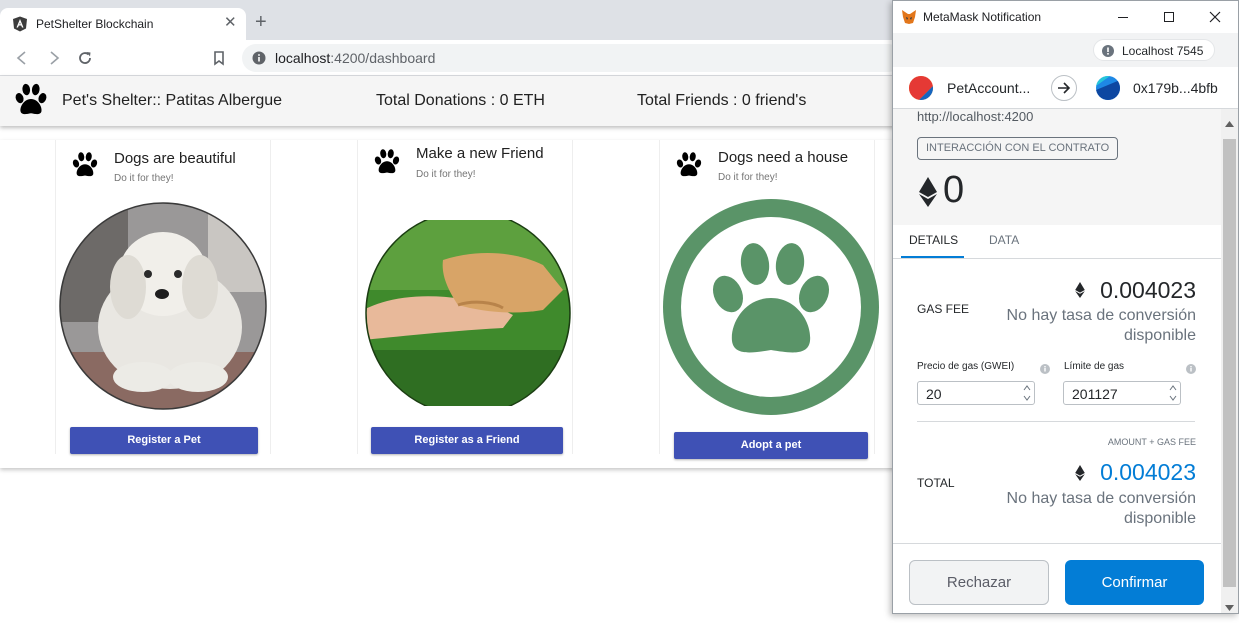 This screenshot has height=637, width=1239. What do you see at coordinates (85, 58) in the screenshot?
I see `reload-icon` at bounding box center [85, 58].